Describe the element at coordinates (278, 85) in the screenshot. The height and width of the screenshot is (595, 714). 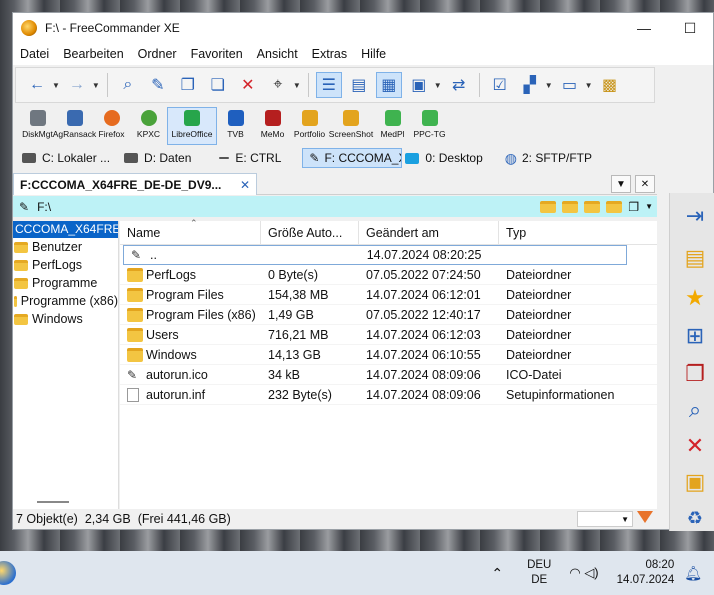
I see `binoculars-icon: ⌖` at that location.